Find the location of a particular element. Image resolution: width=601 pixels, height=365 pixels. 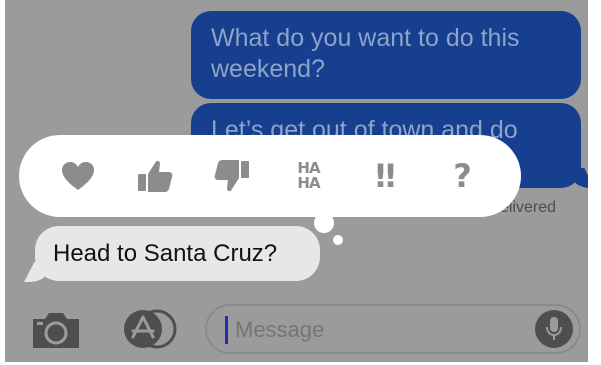

microphone-button is located at coordinates (554, 329).